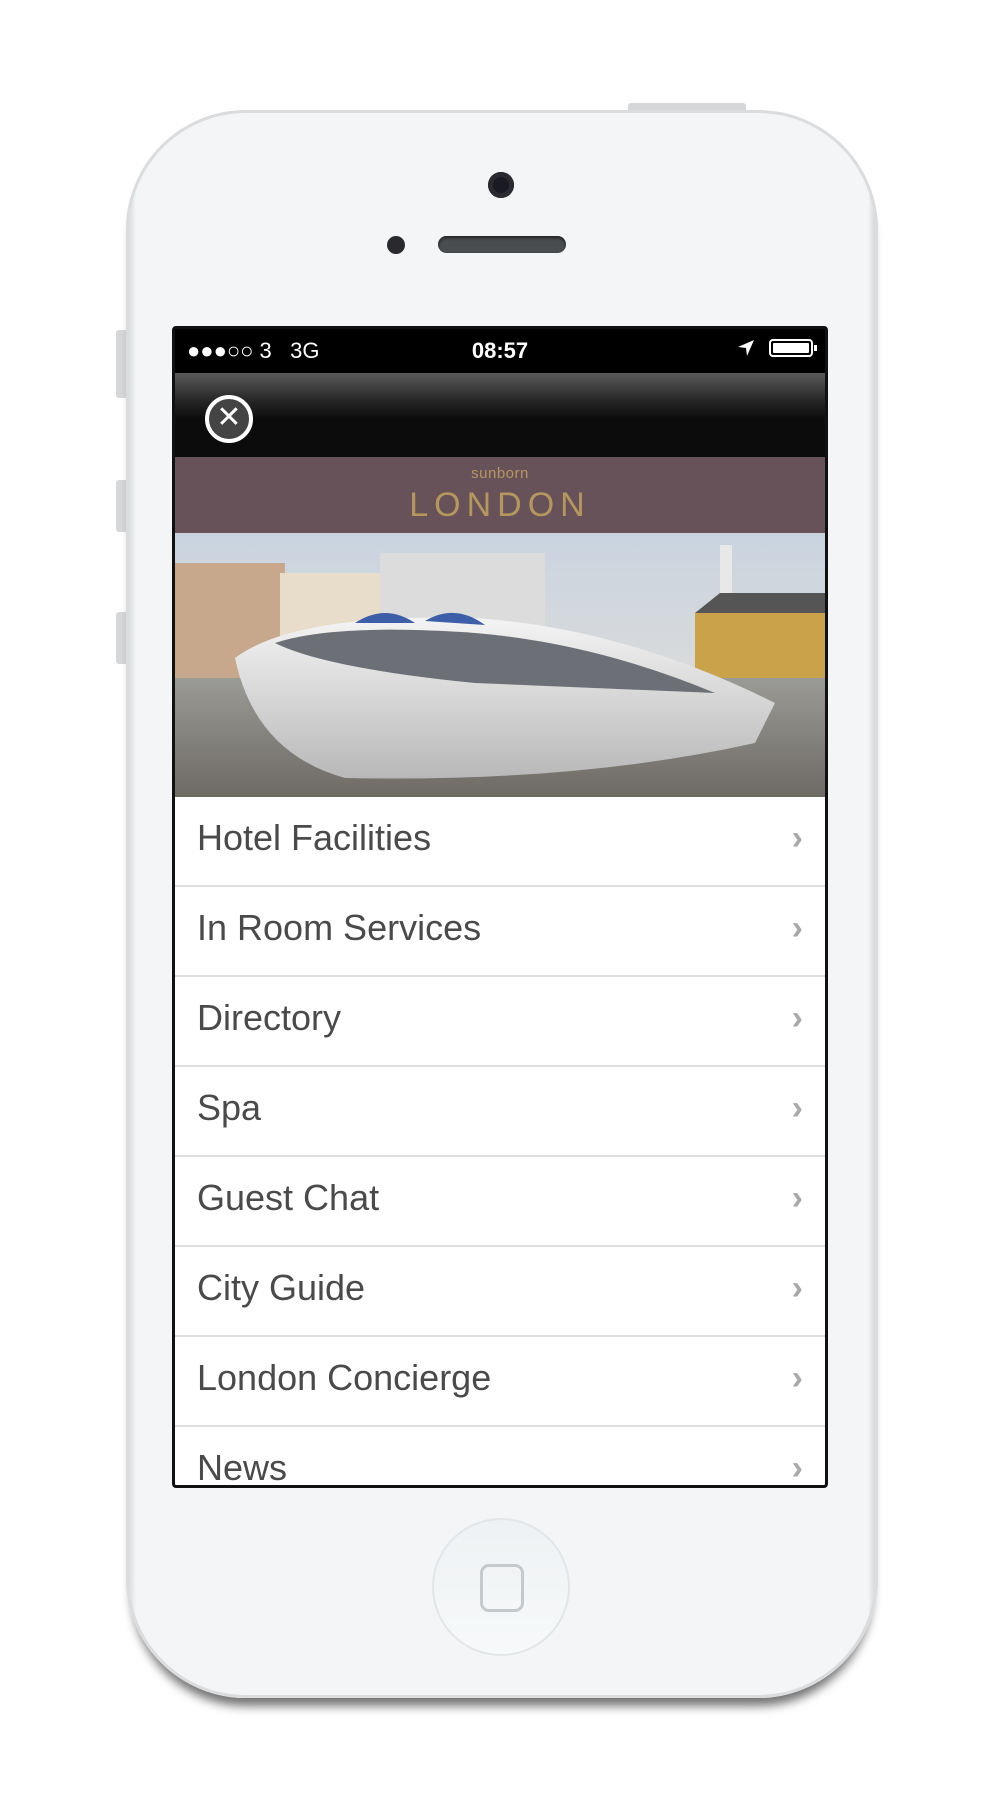 The width and height of the screenshot is (1000, 1800). I want to click on home-button, so click(501, 1587).